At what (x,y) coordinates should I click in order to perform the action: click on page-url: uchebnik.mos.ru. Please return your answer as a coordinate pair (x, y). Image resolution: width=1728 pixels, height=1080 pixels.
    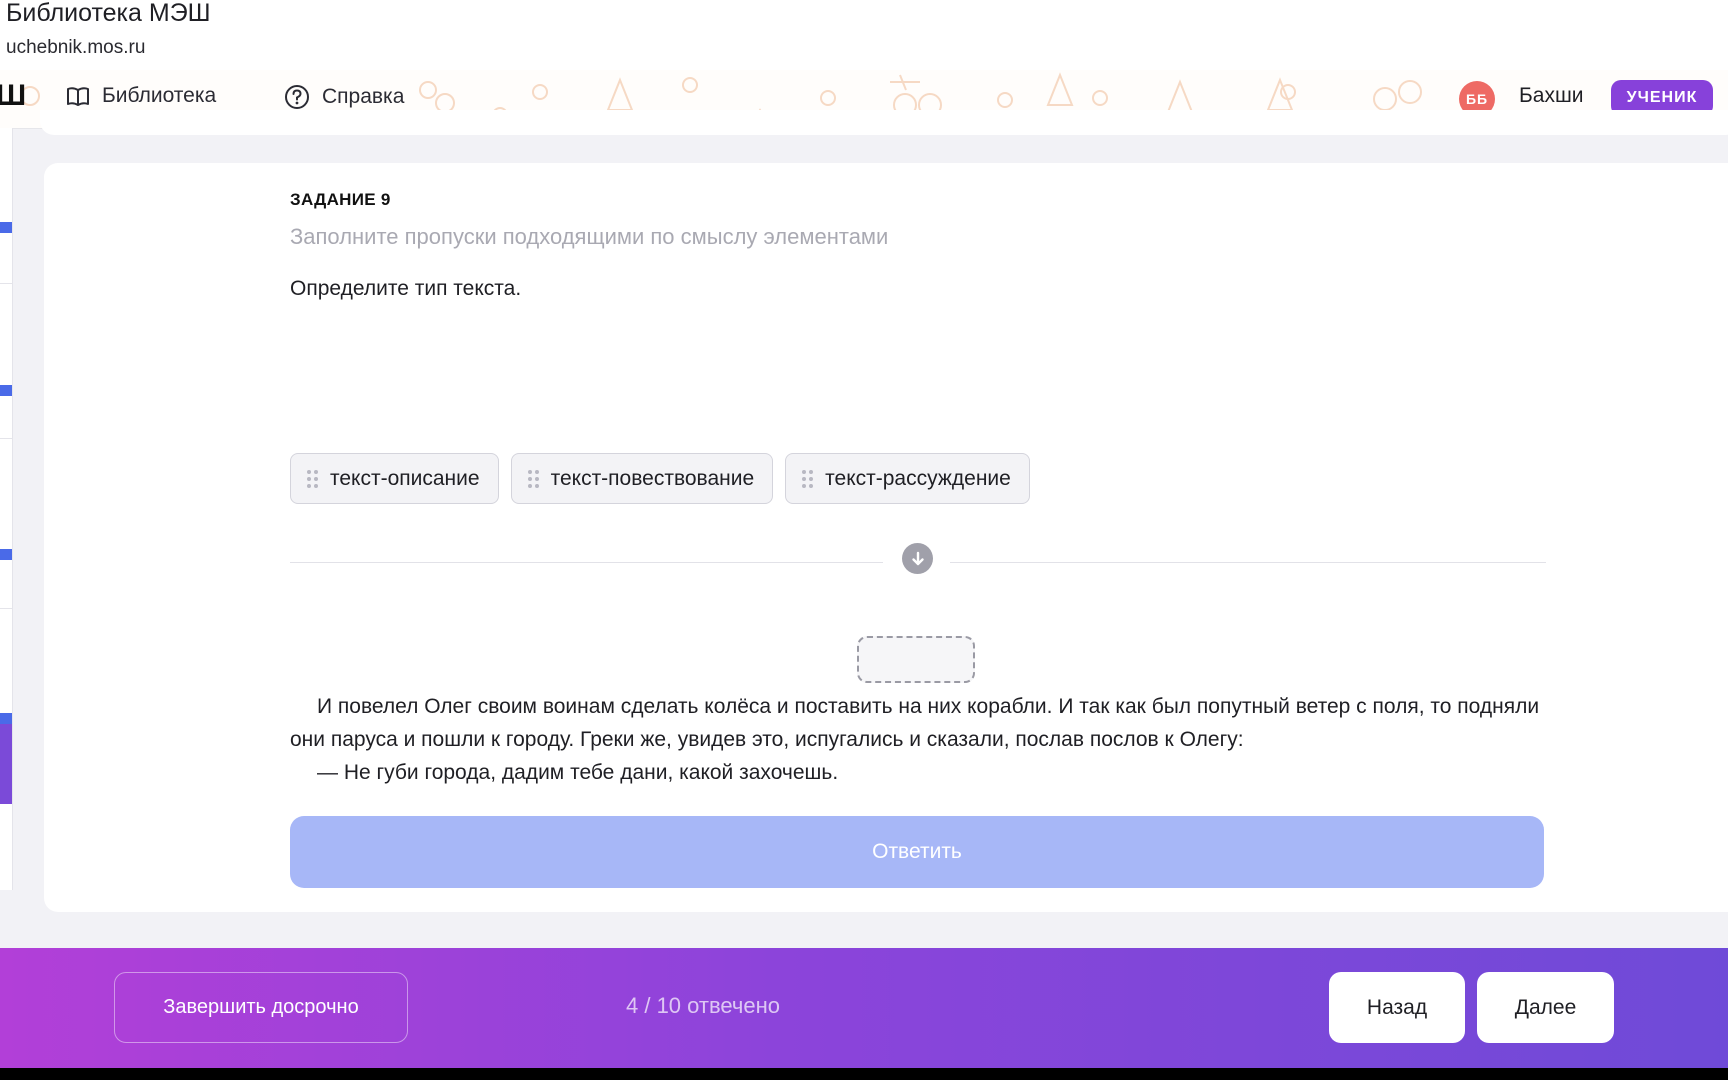
    Looking at the image, I should click on (75, 48).